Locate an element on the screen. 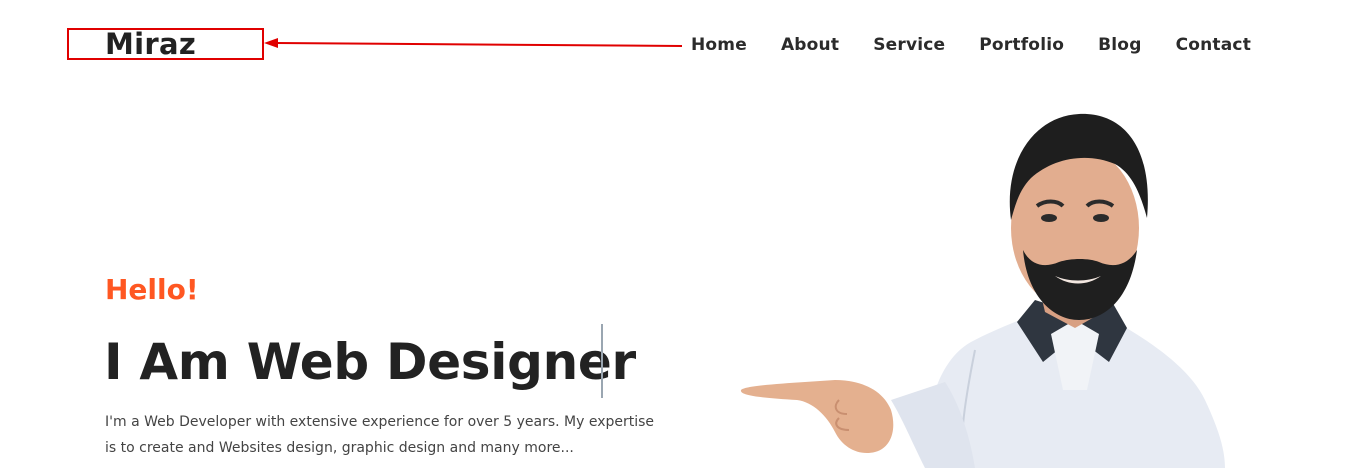 The image size is (1349, 468). hero-headline: I Am Web Designer is located at coordinates (370, 362).